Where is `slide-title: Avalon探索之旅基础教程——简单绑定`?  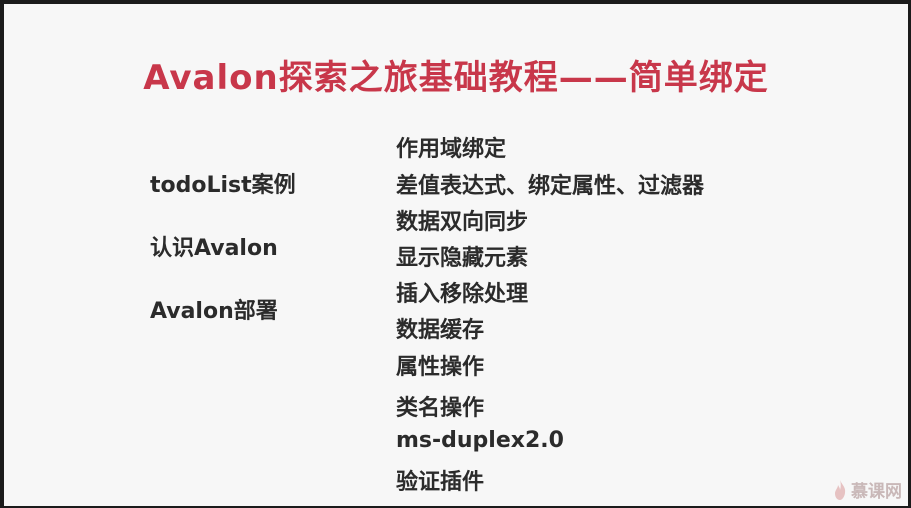 slide-title: Avalon探索之旅基础教程——简单绑定 is located at coordinates (456, 78).